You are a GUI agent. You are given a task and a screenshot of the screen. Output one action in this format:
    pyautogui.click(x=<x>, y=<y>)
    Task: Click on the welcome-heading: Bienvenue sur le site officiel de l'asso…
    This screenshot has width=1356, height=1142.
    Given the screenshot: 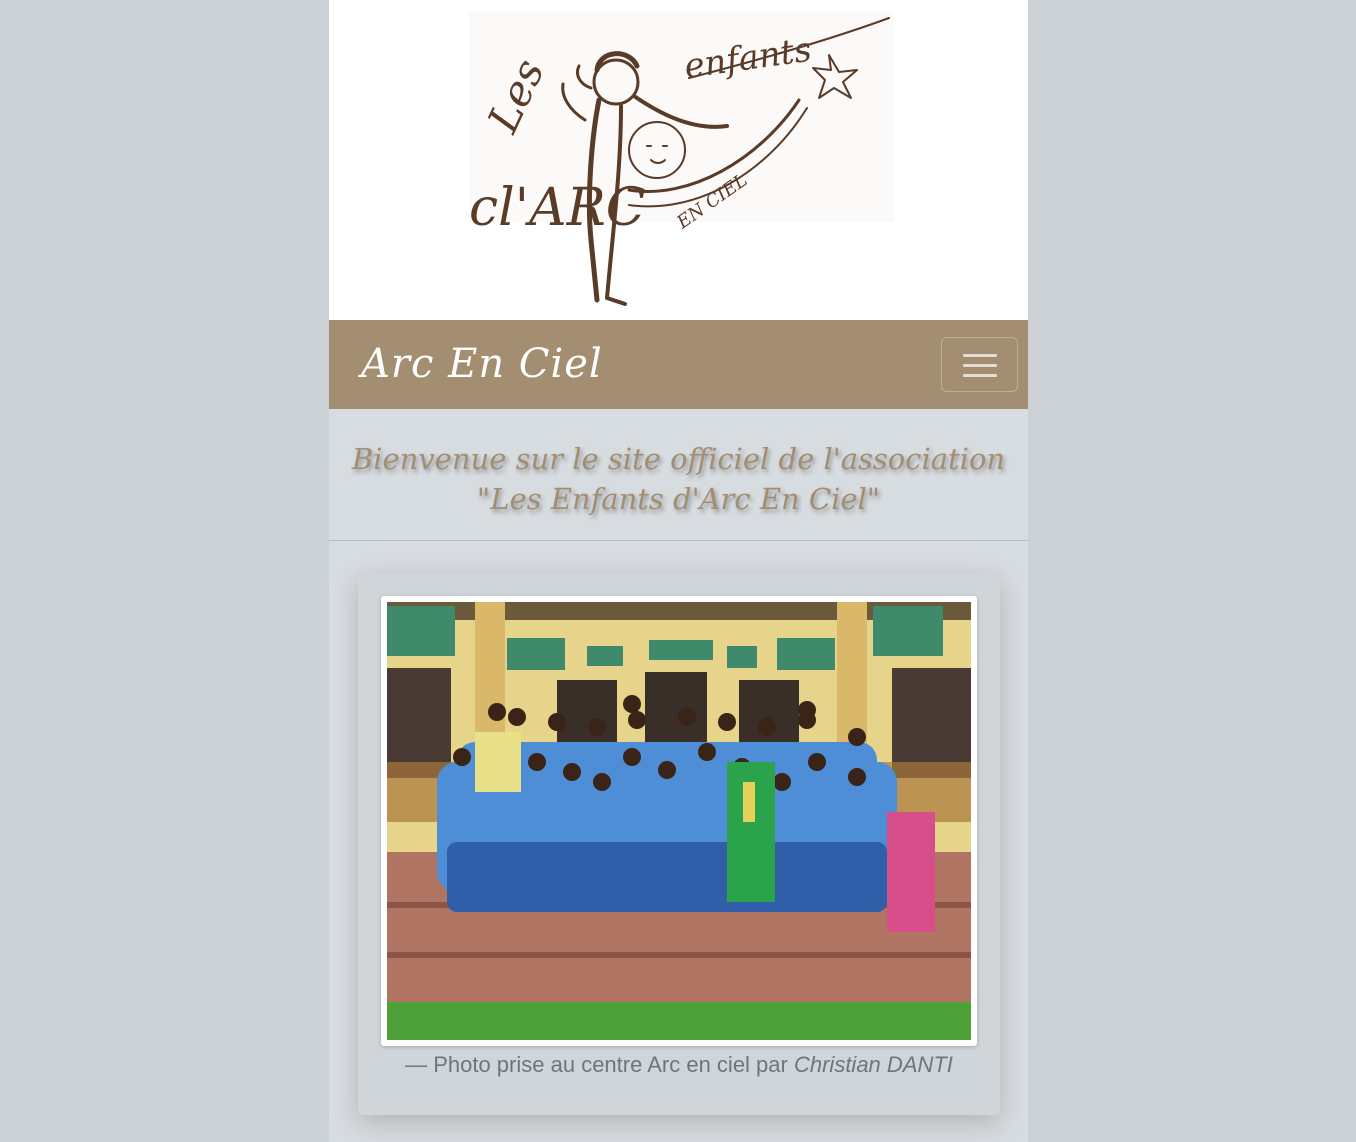 What is the action you would take?
    pyautogui.click(x=678, y=464)
    